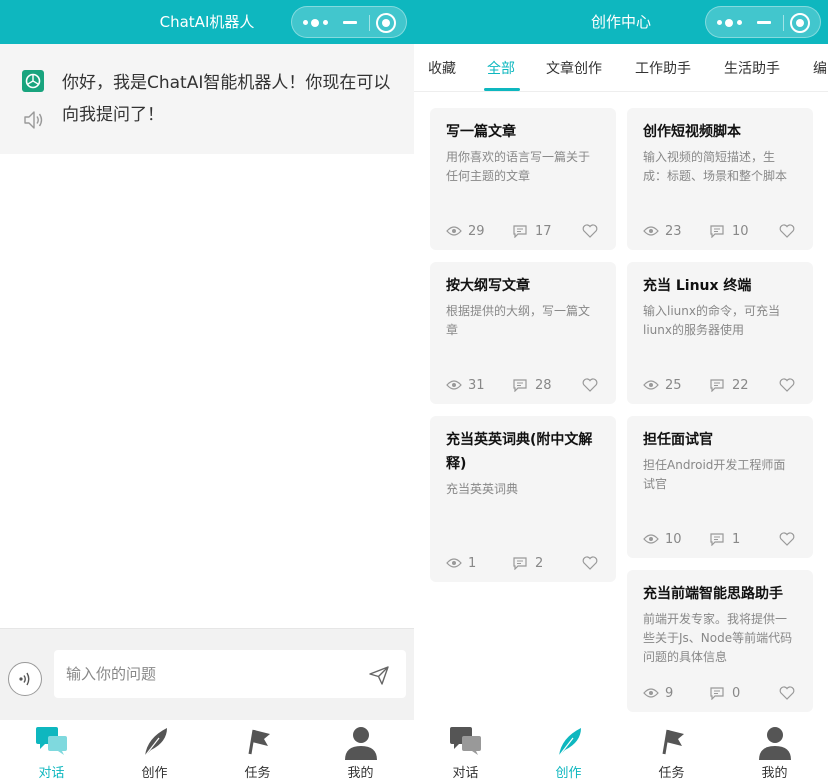 This screenshot has height=780, width=828. I want to click on card-stats: 23 10, so click(720, 232).